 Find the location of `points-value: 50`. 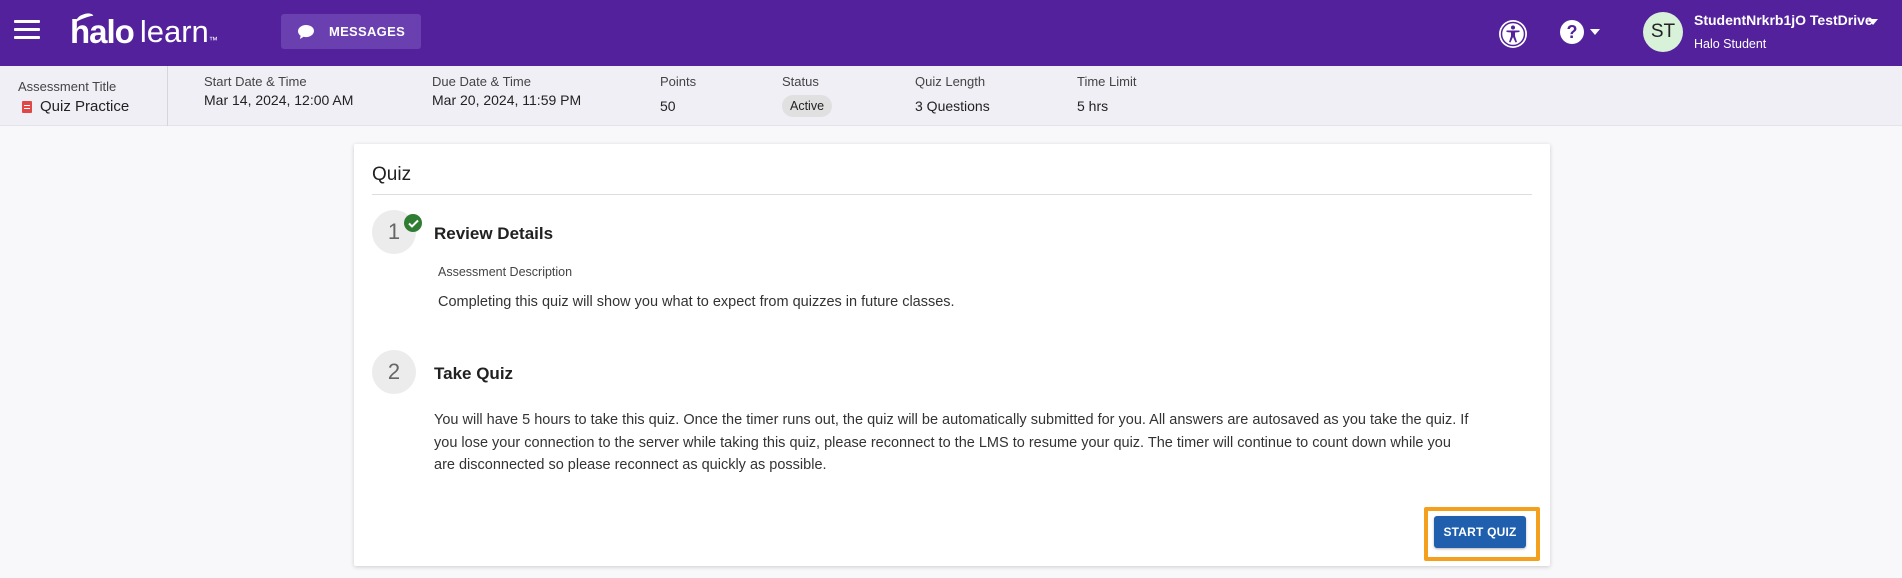

points-value: 50 is located at coordinates (668, 106).